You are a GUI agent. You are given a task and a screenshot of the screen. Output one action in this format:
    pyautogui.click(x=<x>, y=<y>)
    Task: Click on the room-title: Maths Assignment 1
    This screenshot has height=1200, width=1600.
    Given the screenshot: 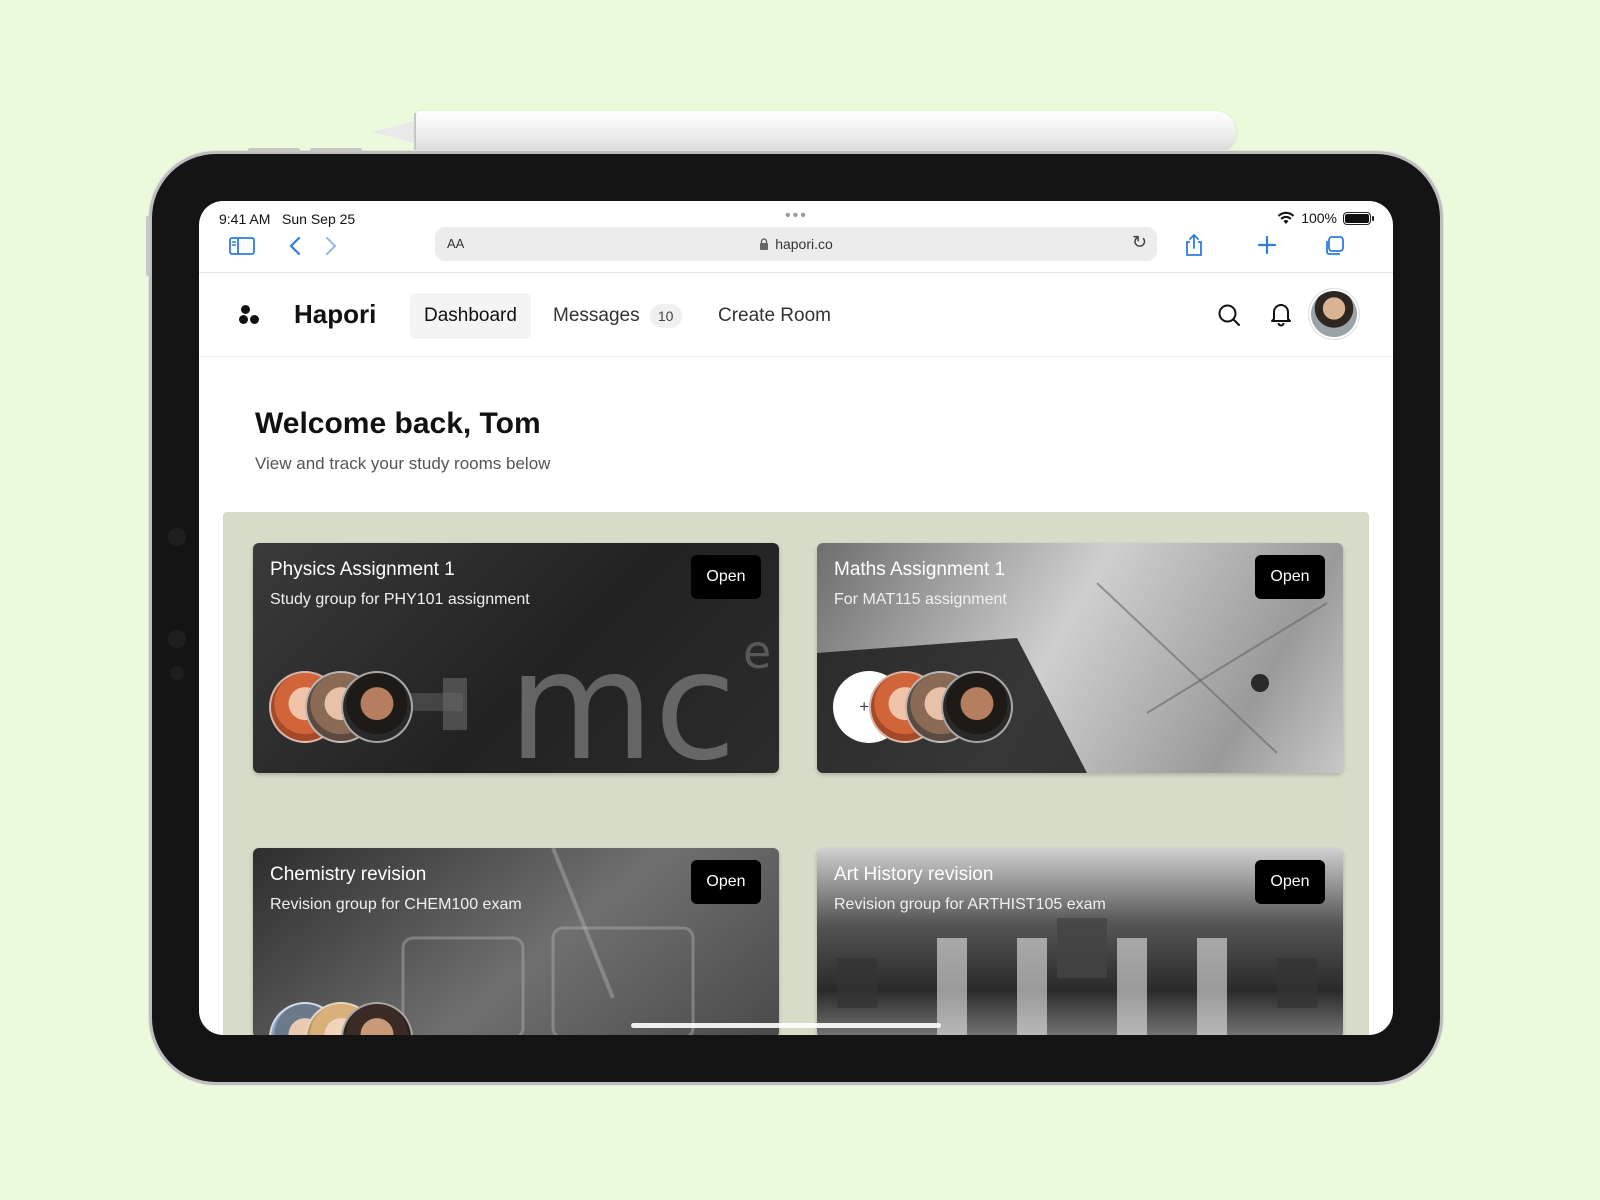 What is the action you would take?
    pyautogui.click(x=920, y=569)
    